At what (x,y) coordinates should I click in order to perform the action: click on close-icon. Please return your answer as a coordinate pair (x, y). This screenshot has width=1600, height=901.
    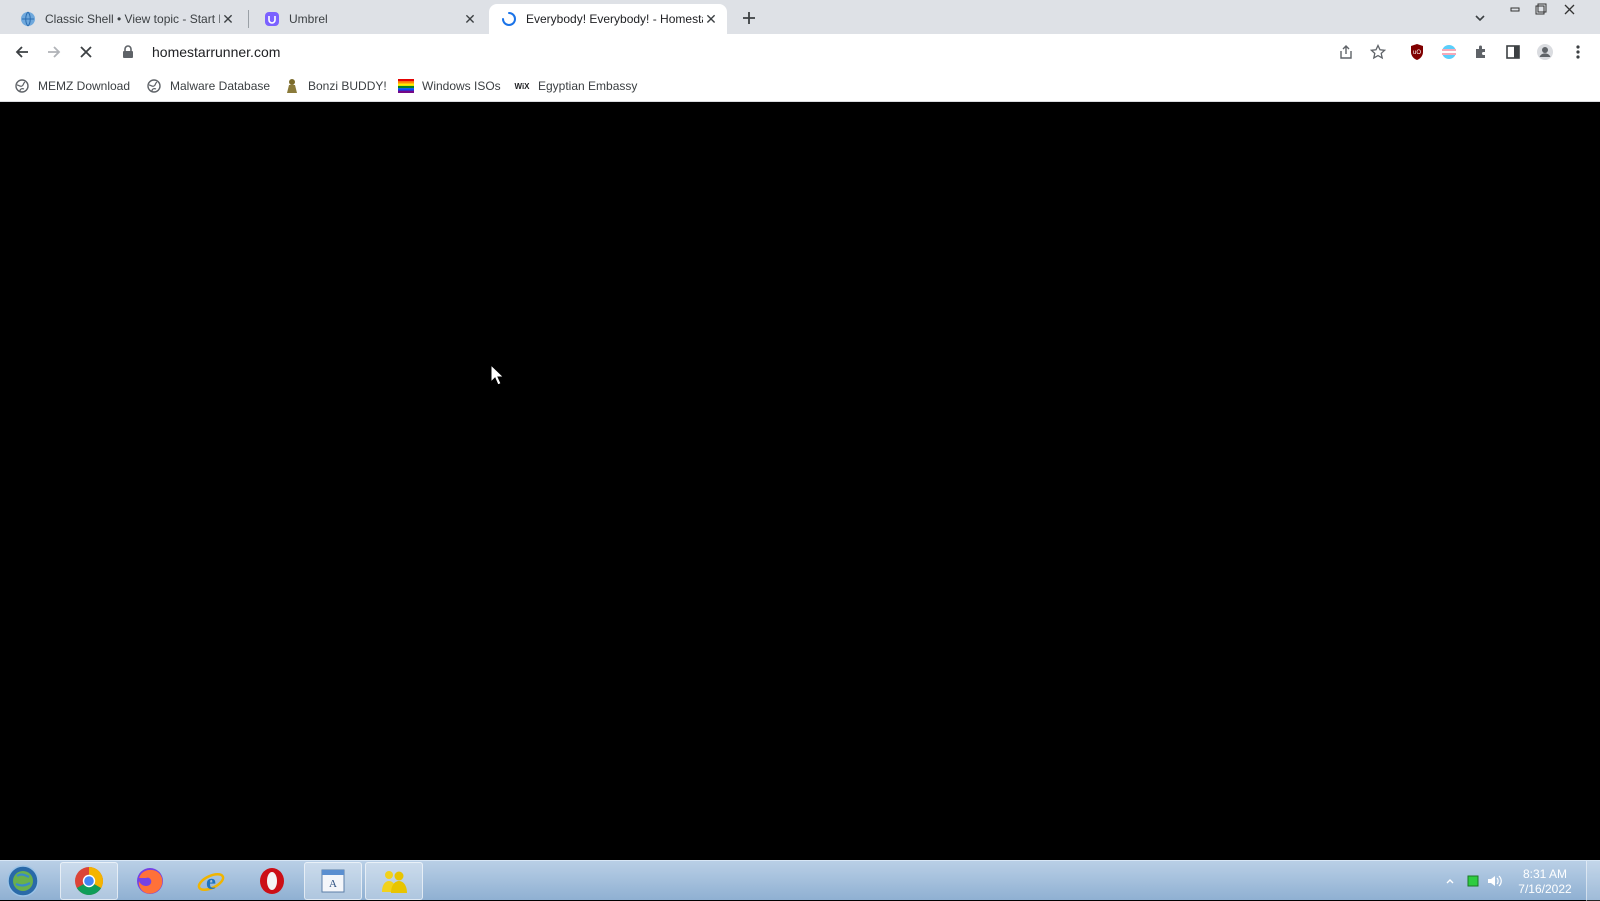
    Looking at the image, I should click on (86, 52).